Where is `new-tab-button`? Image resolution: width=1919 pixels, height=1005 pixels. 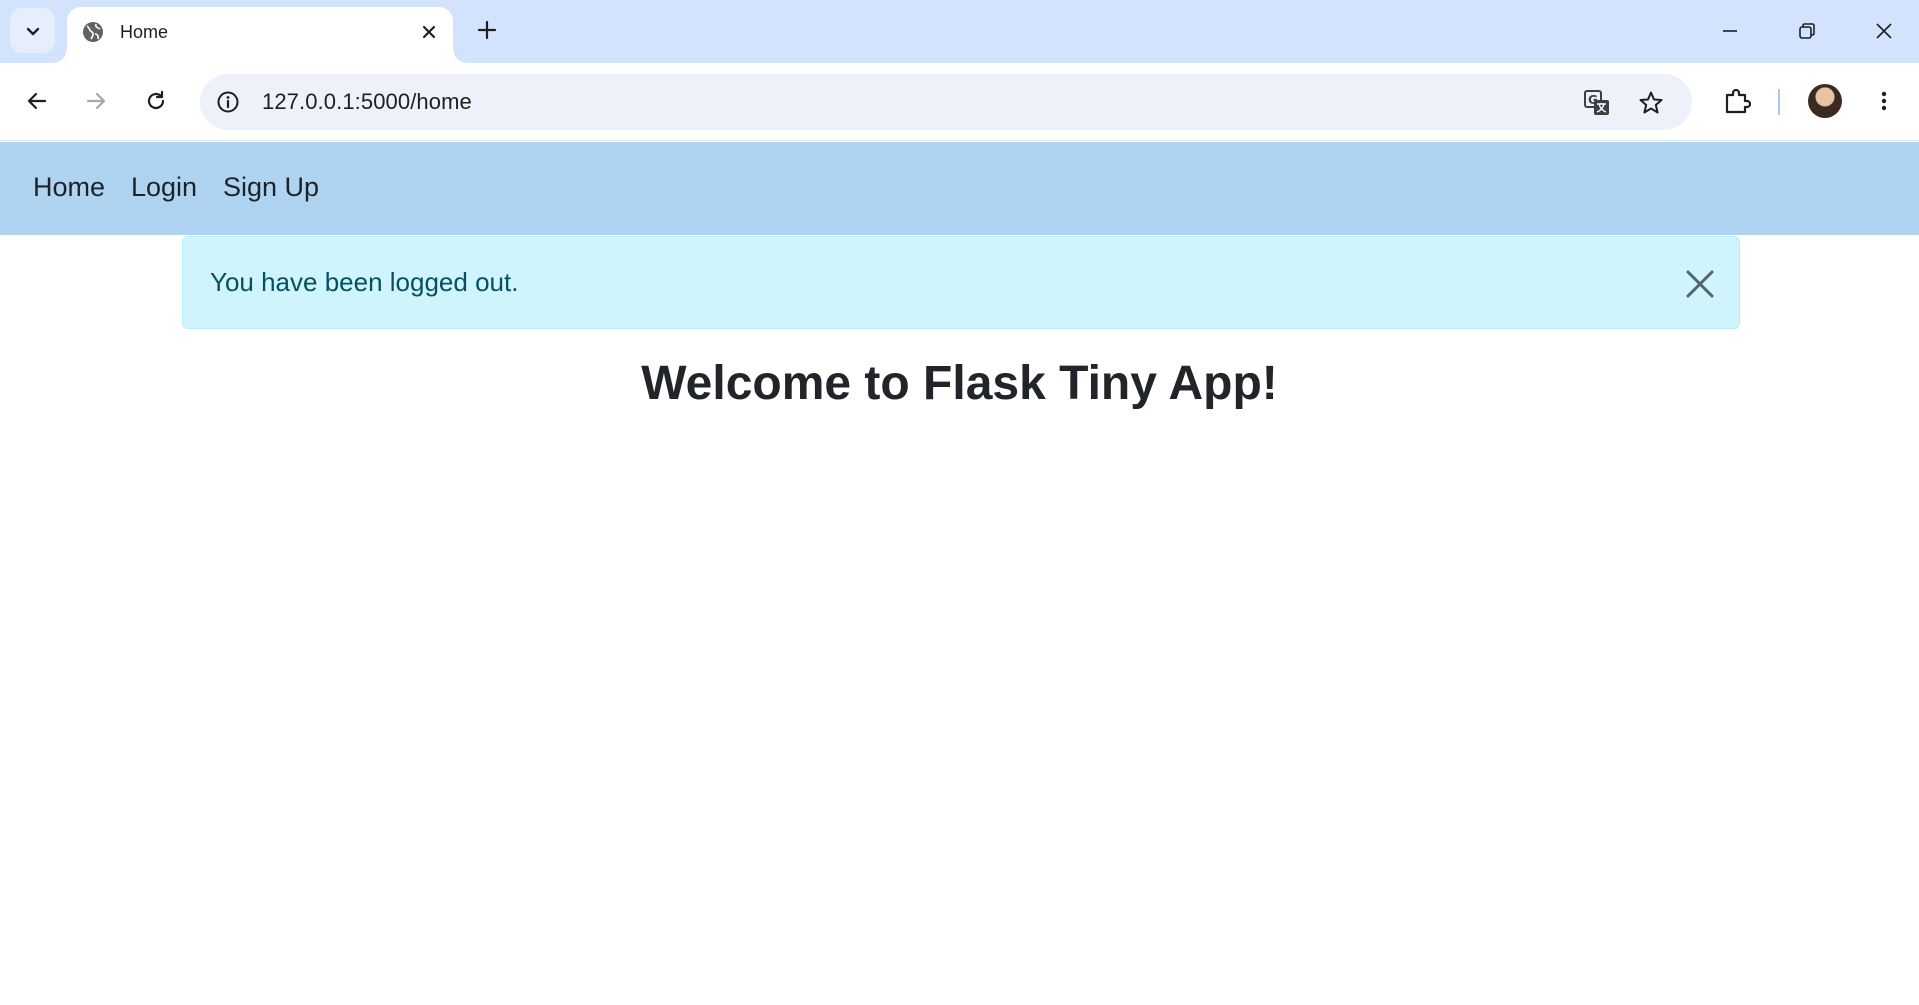
new-tab-button is located at coordinates (487, 30).